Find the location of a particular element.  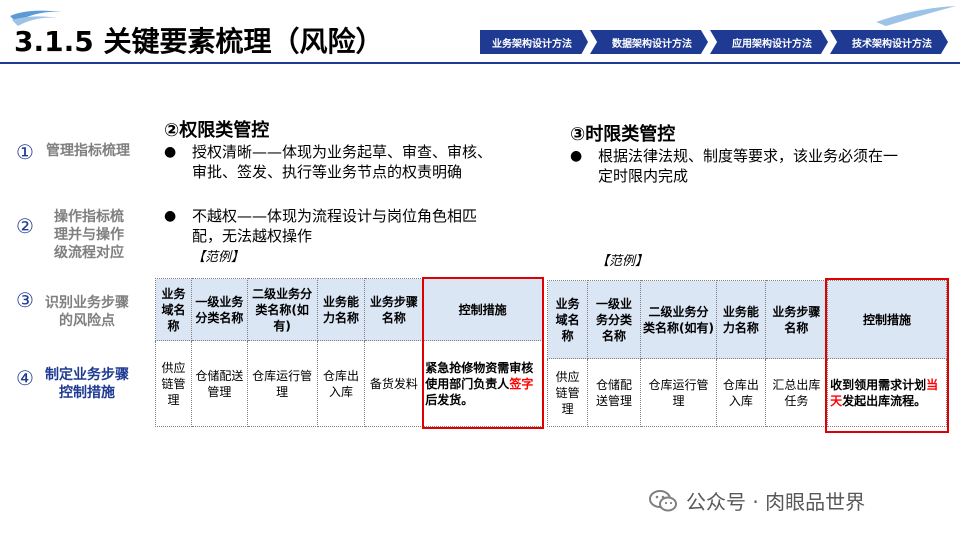

step-item-3: ③ 识别业务步骤的风险点 is located at coordinates (75, 309).